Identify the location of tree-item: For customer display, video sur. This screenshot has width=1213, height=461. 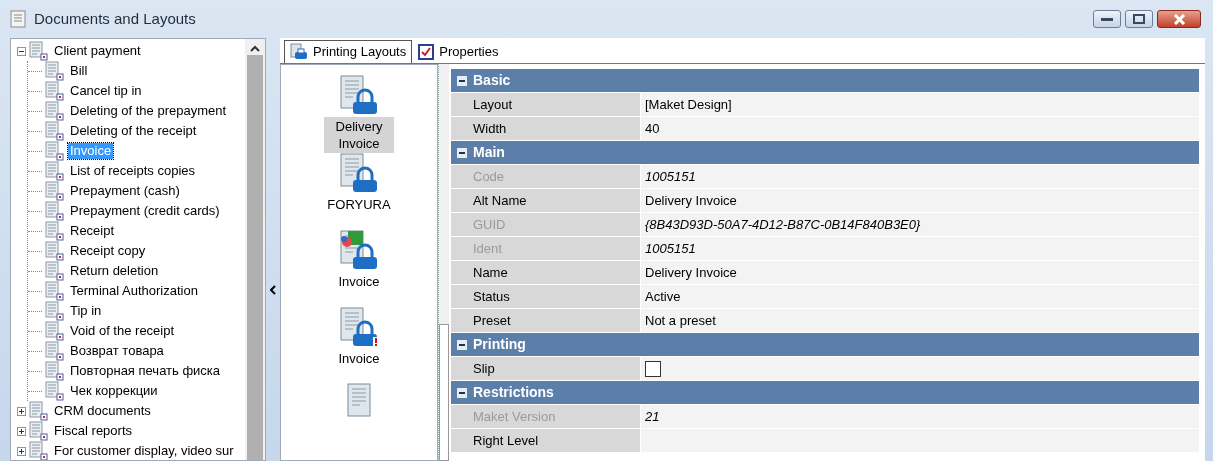
(144, 451).